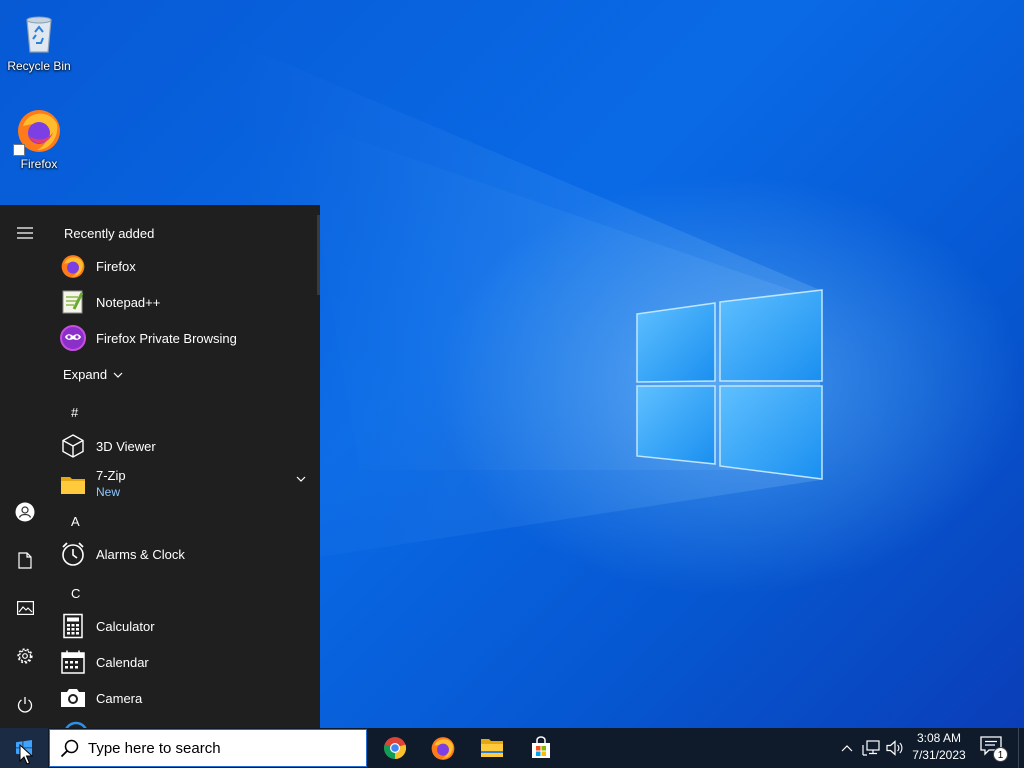 The image size is (1024, 768). I want to click on user-account-button, so click(25, 512).